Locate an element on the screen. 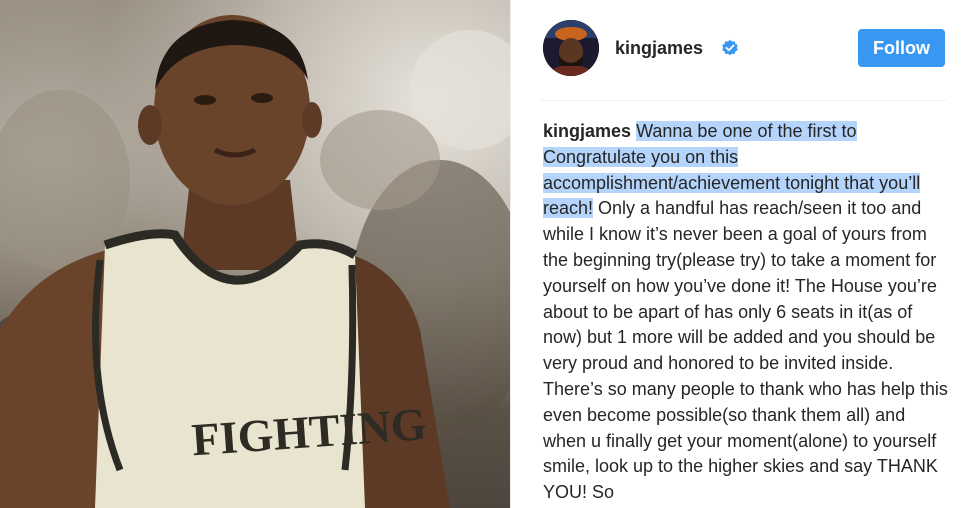 The height and width of the screenshot is (508, 980). avatar-image is located at coordinates (571, 48).